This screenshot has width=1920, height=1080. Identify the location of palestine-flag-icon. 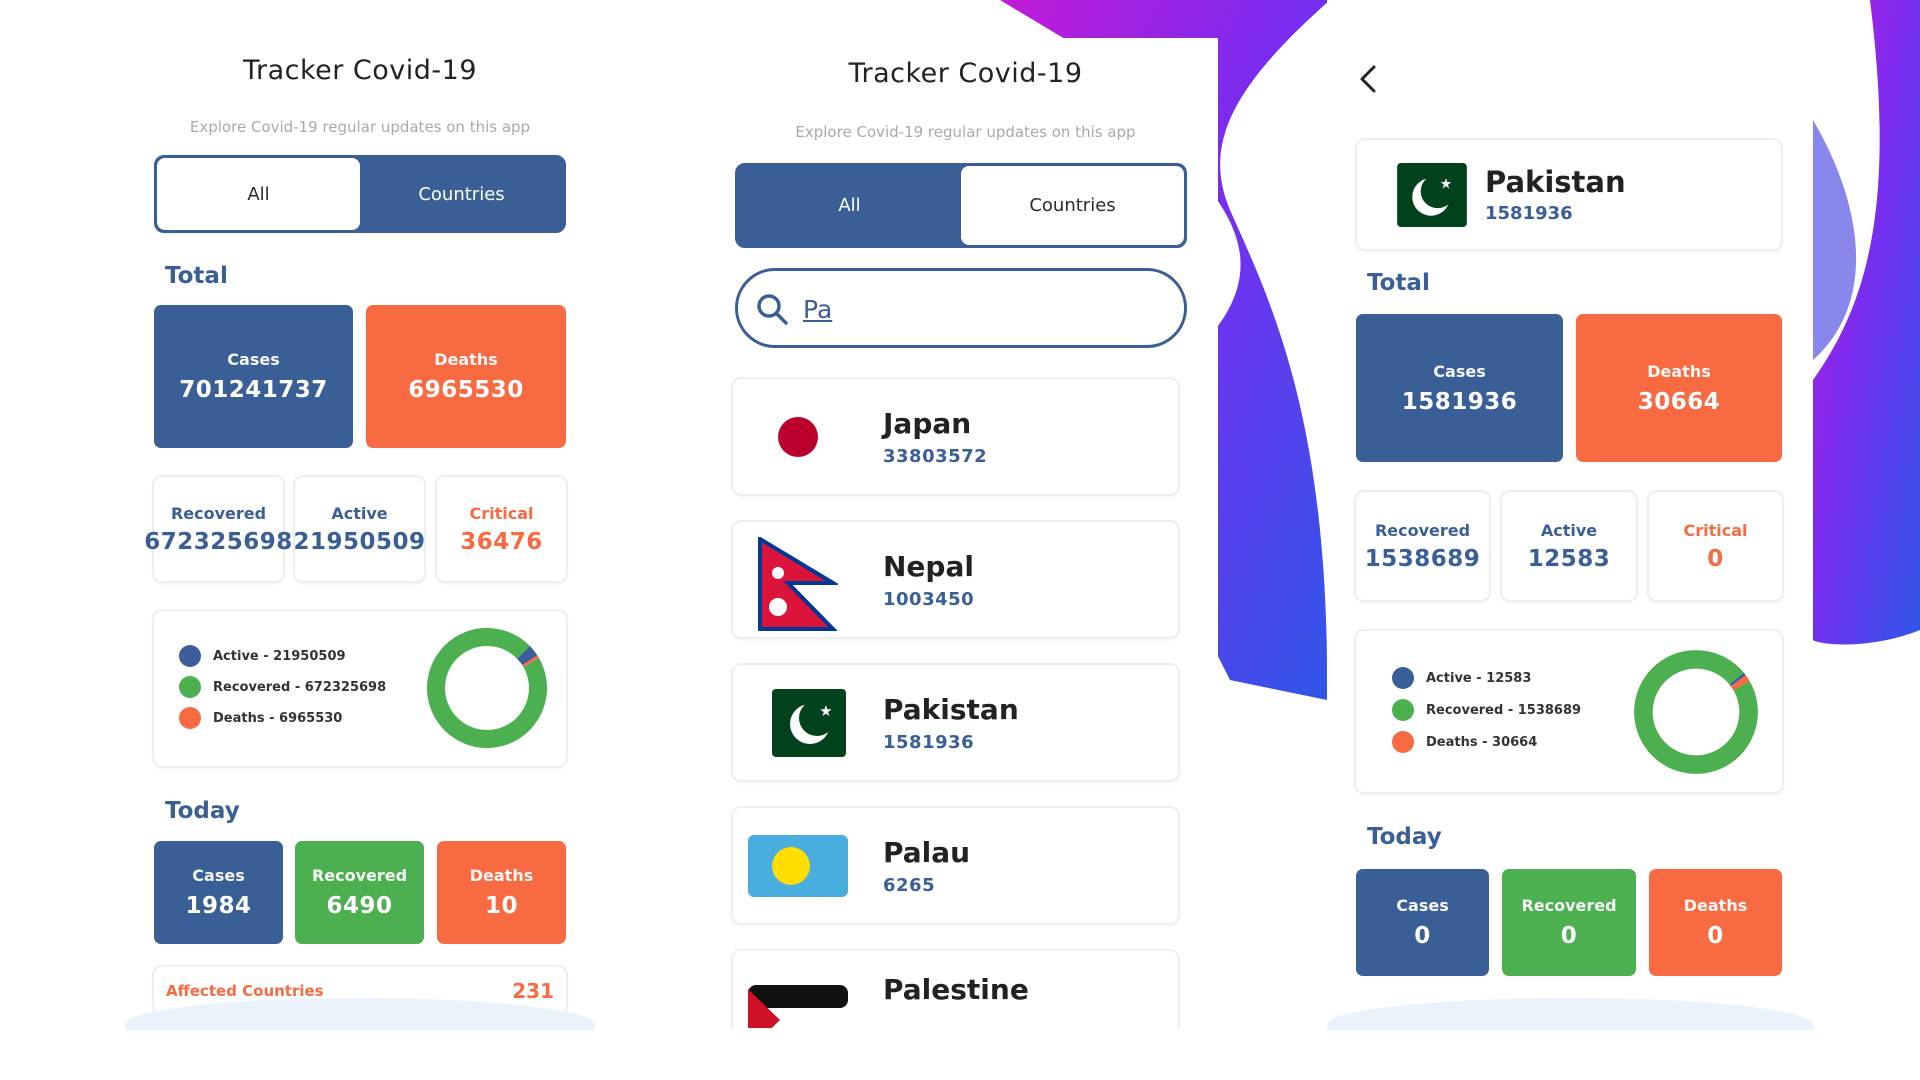
(798, 1006).